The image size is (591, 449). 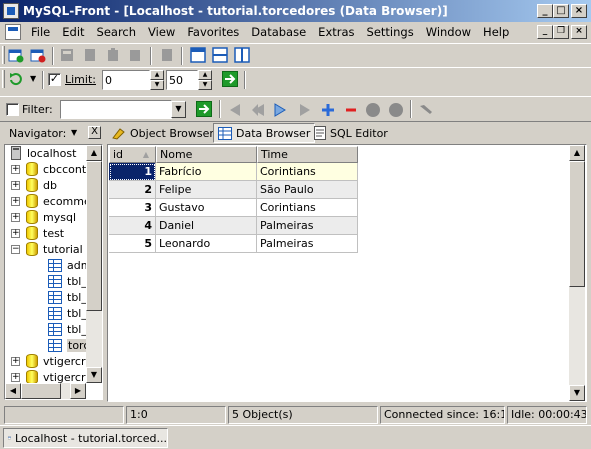 I want to click on menu-settings: Settings, so click(x=390, y=32).